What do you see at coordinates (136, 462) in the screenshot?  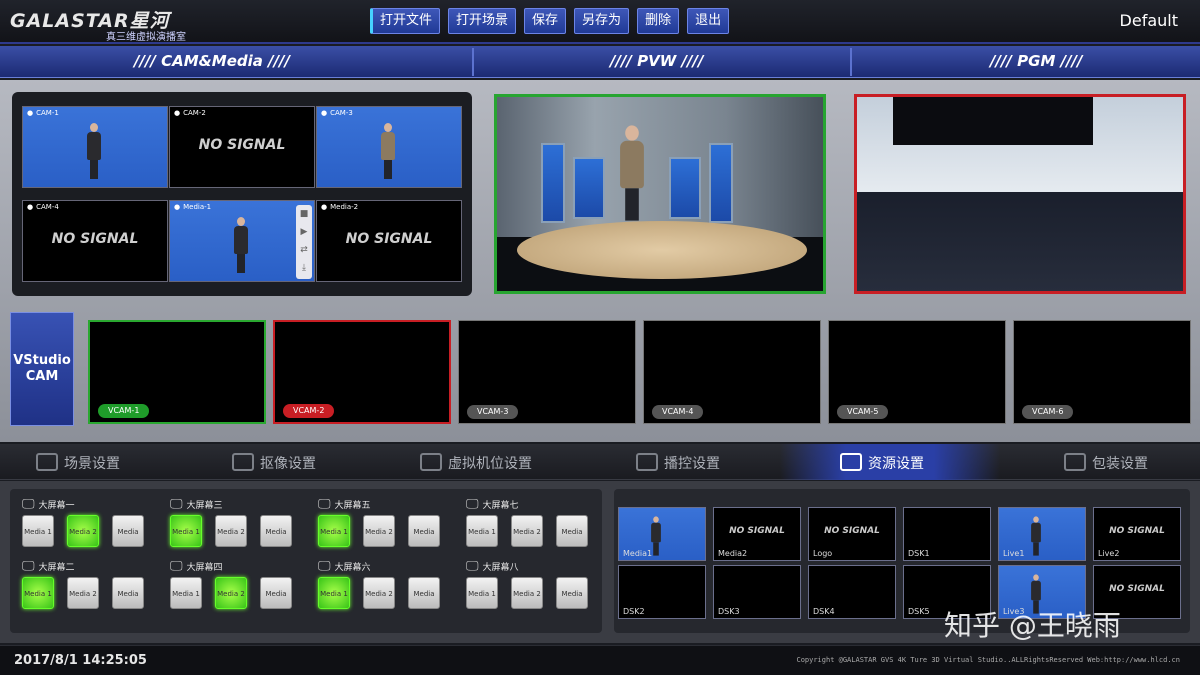 I see `tab-scene-settings: 场景设置` at bounding box center [136, 462].